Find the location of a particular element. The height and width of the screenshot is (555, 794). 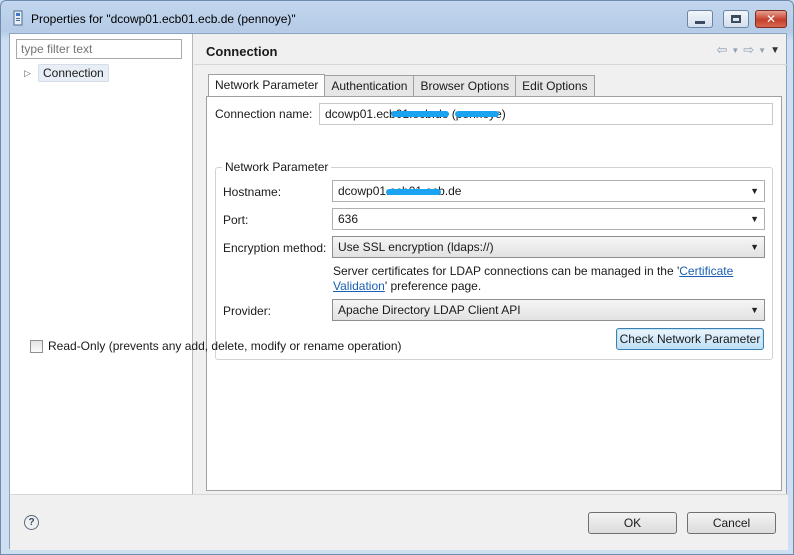

connection-name-label: Connection name: is located at coordinates (264, 114).